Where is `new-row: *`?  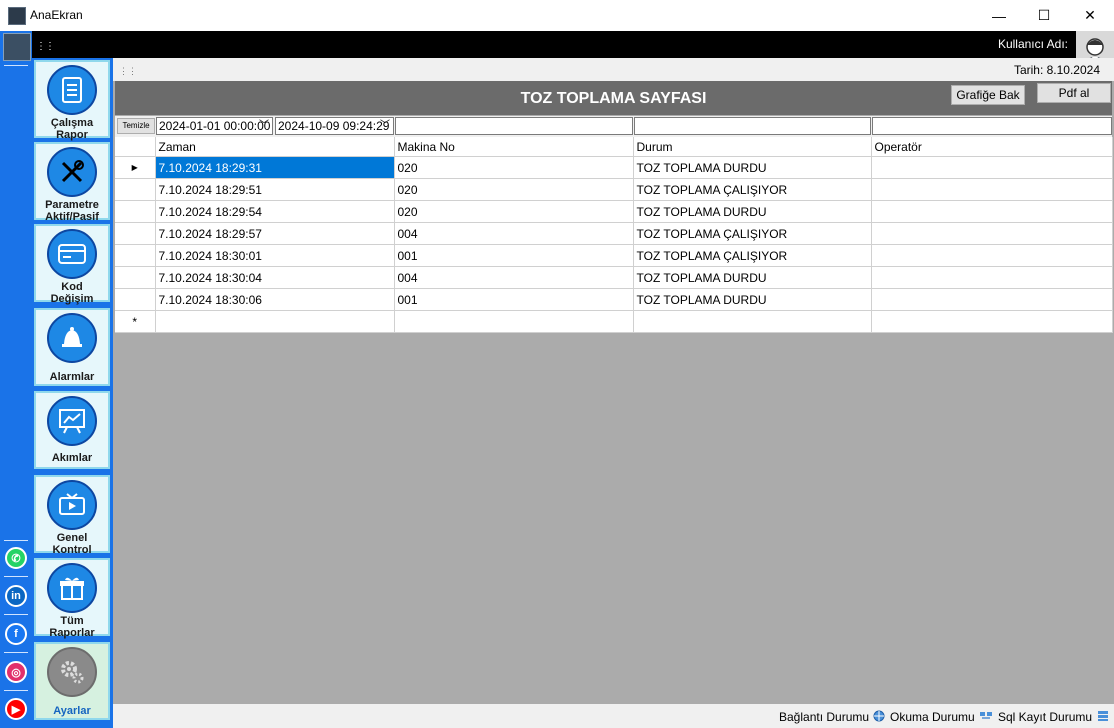 new-row: * is located at coordinates (614, 321).